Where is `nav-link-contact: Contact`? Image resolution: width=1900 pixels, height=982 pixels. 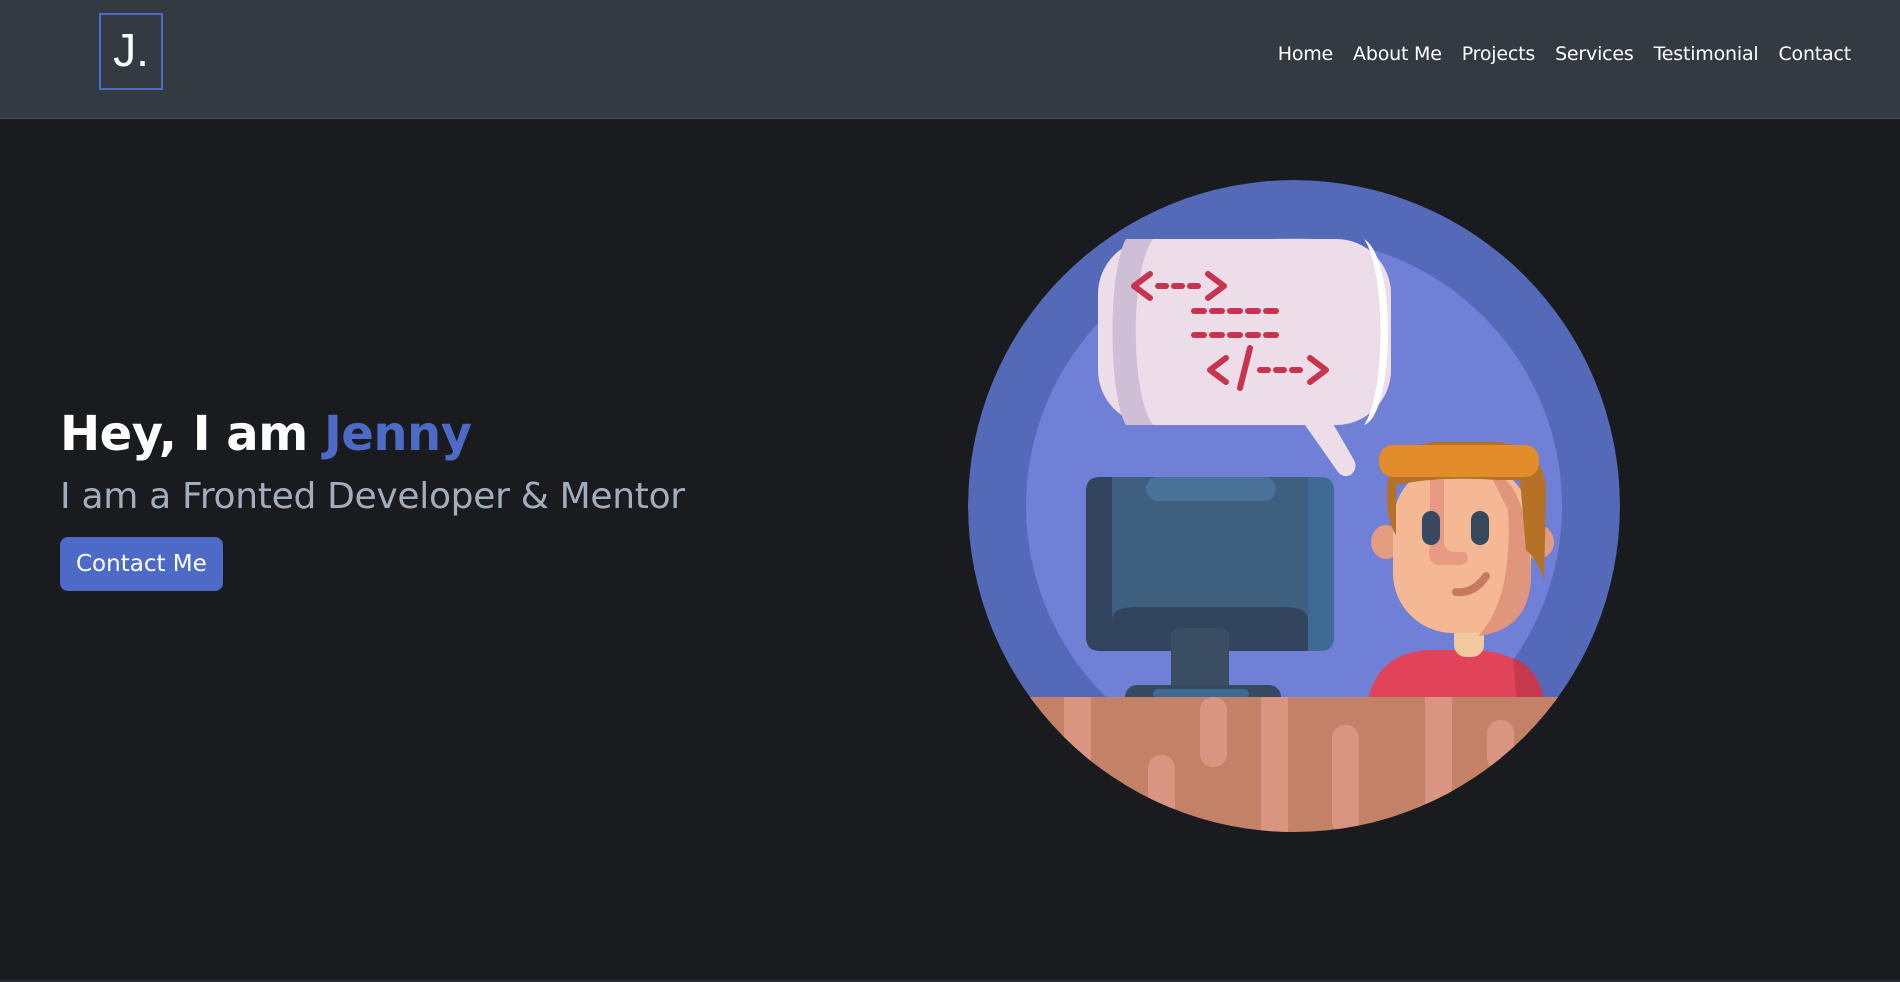 nav-link-contact: Contact is located at coordinates (1814, 54).